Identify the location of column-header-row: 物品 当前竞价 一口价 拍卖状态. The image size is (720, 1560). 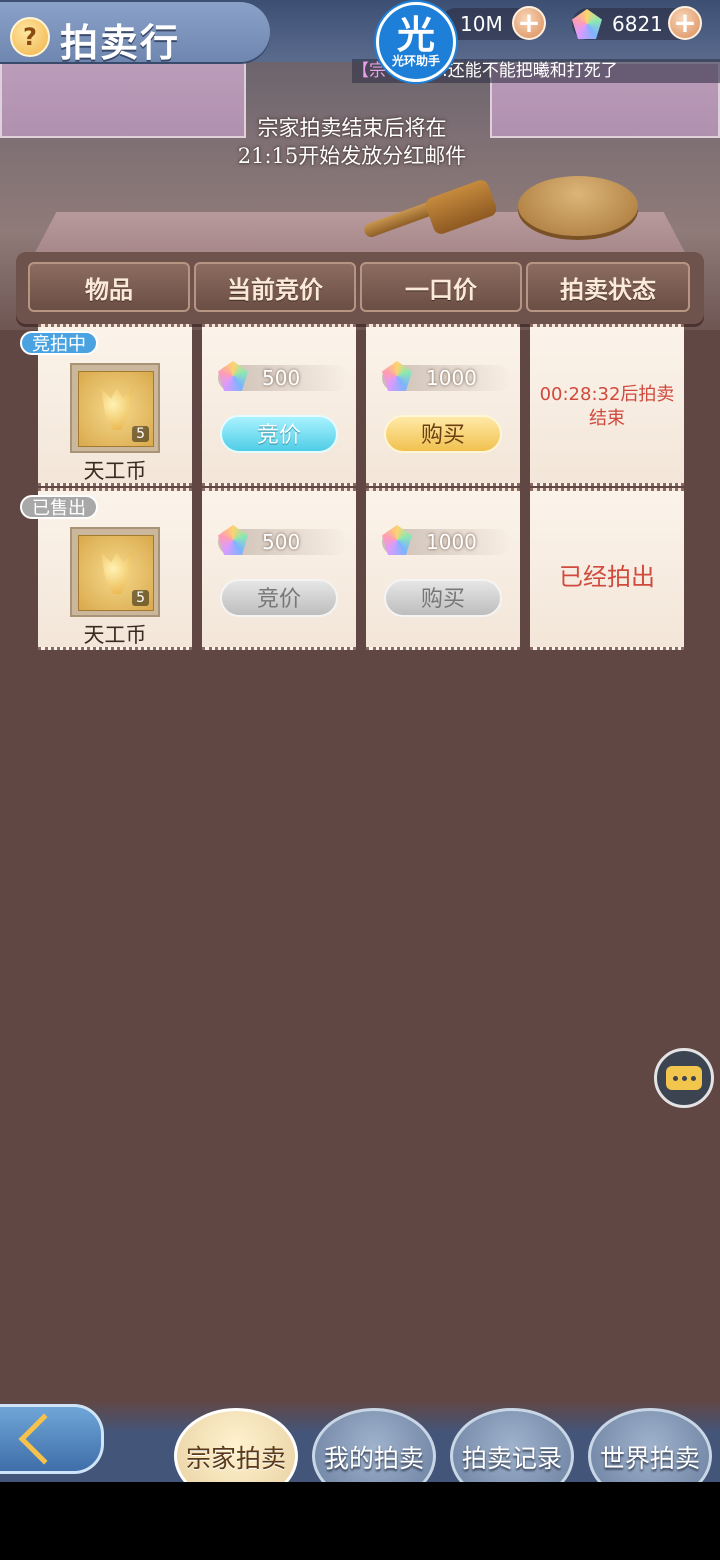
(360, 288).